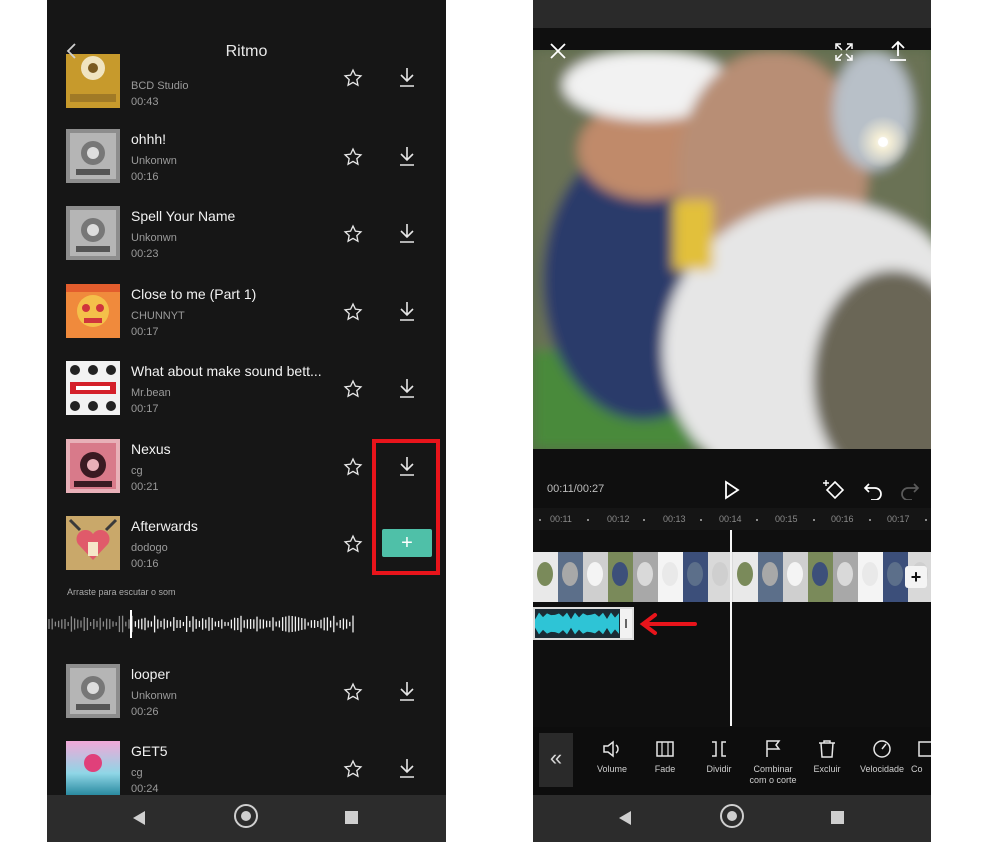 The image size is (984, 842). I want to click on tool-label: Dividir, so click(719, 769).